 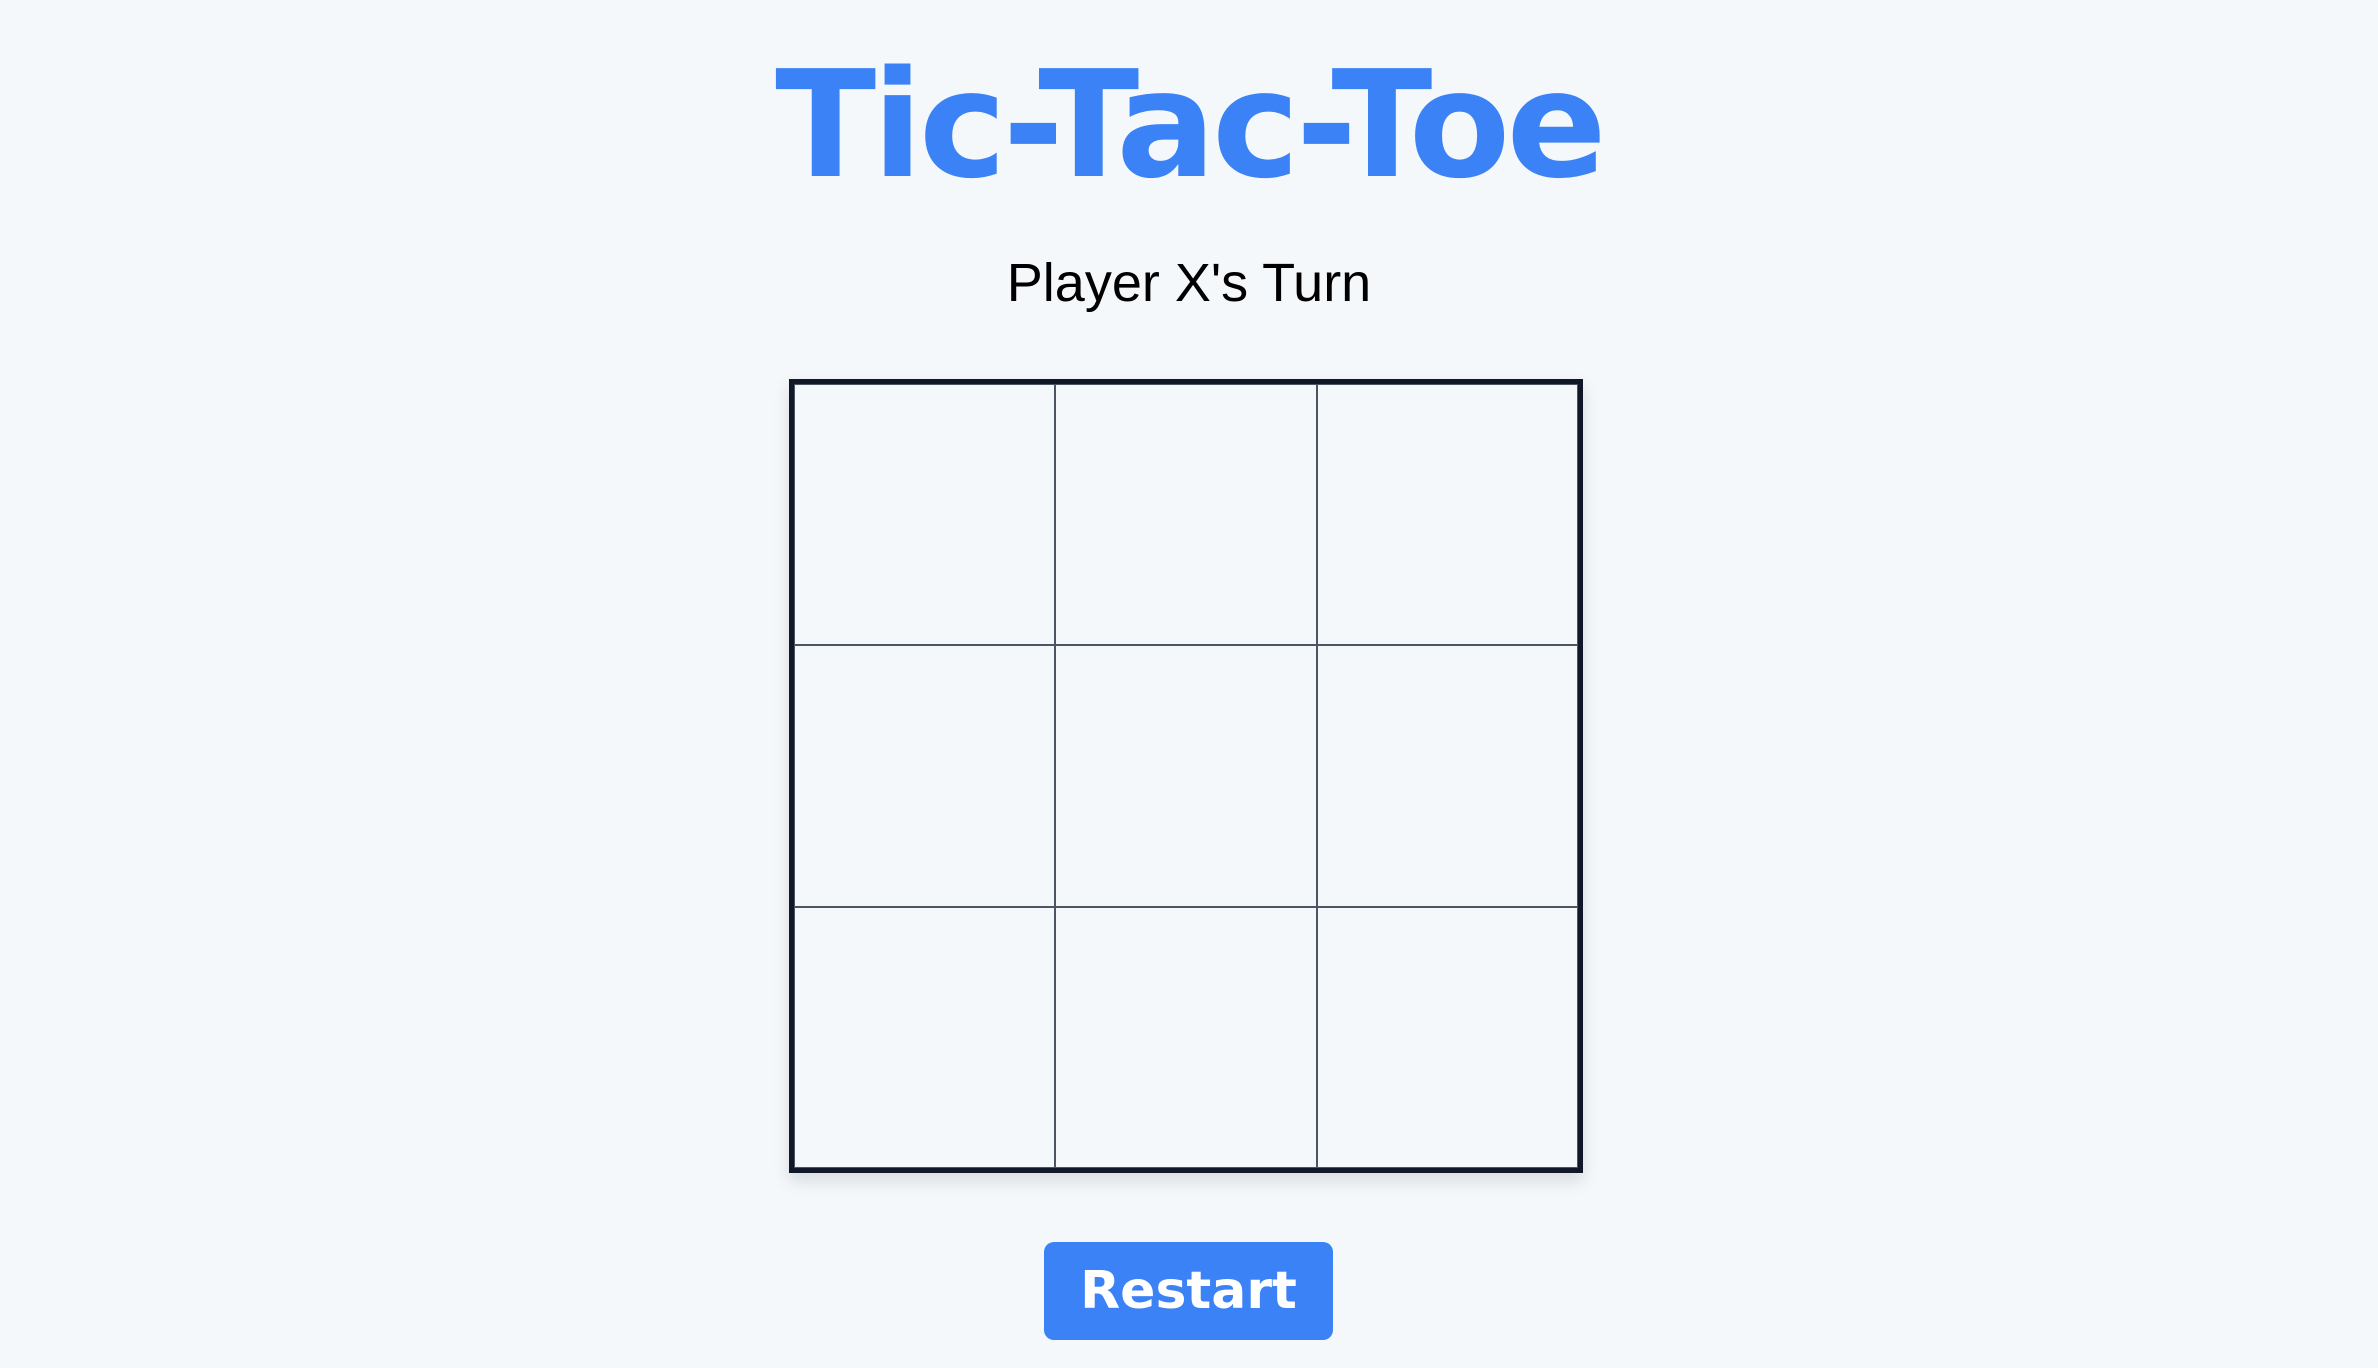 What do you see at coordinates (1191, 125) in the screenshot?
I see `page-title: Tic-Tac-Toe` at bounding box center [1191, 125].